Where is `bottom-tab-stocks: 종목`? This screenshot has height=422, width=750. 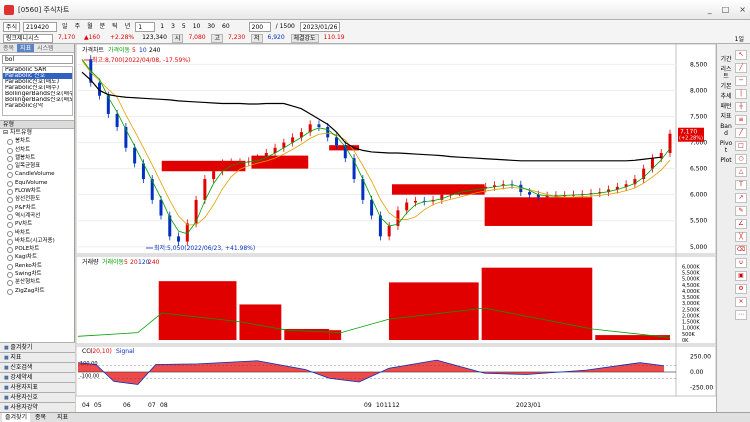
bottom-tab-stocks: 종목 is located at coordinates (40, 417).